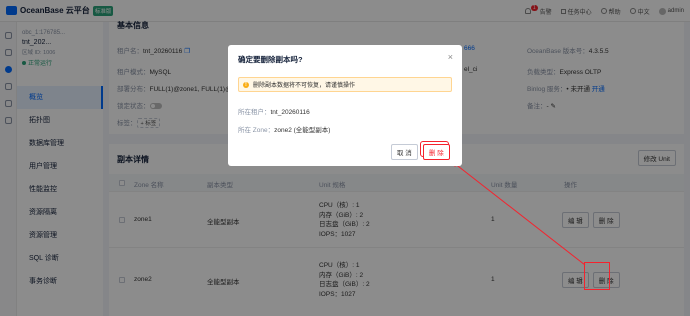 This screenshot has height=316, width=690. I want to click on dialog-tenant-value: tnt_20260116, so click(290, 112).